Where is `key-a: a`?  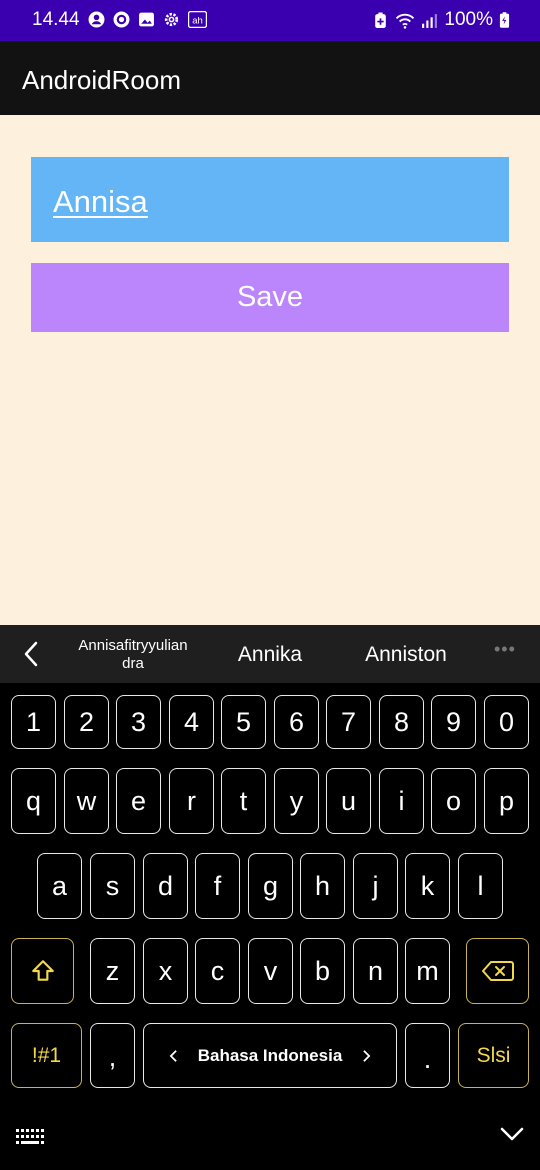
key-a: a is located at coordinates (59, 886).